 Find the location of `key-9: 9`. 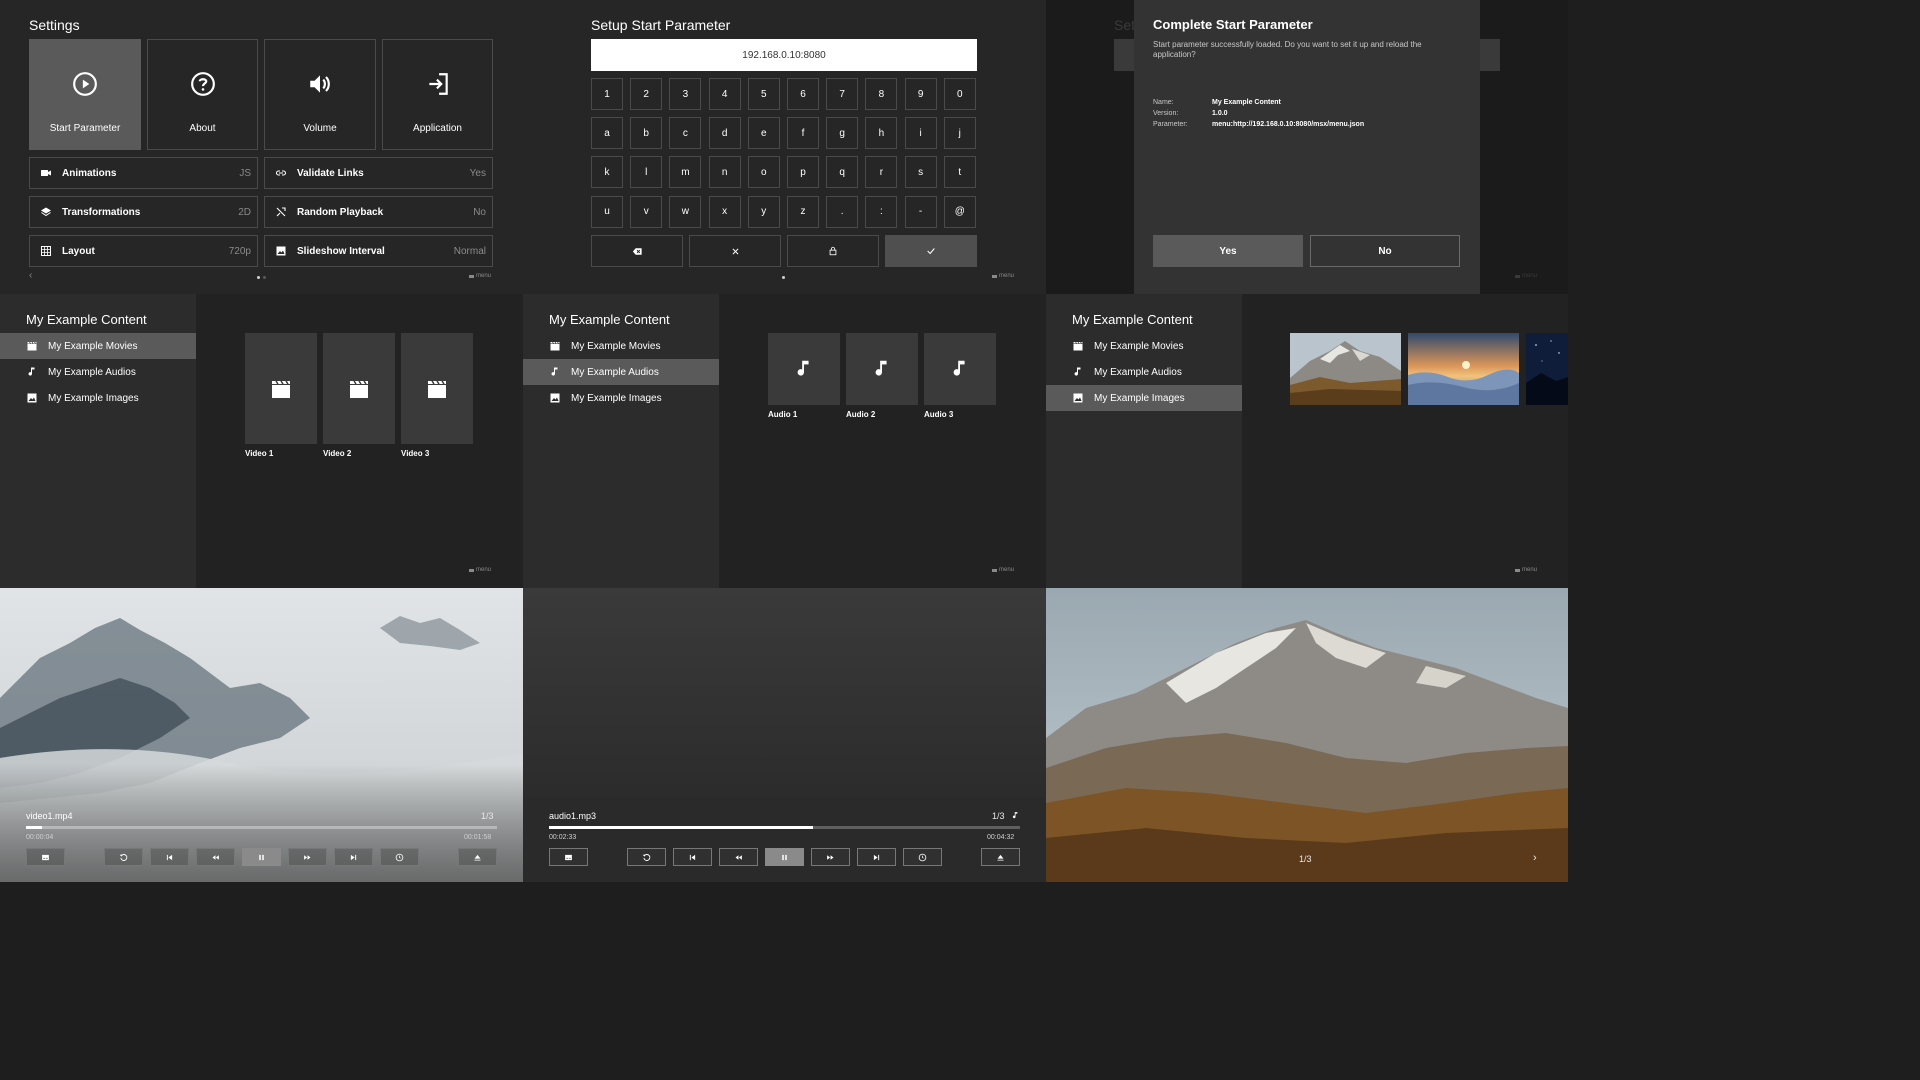

key-9: 9 is located at coordinates (920, 94).